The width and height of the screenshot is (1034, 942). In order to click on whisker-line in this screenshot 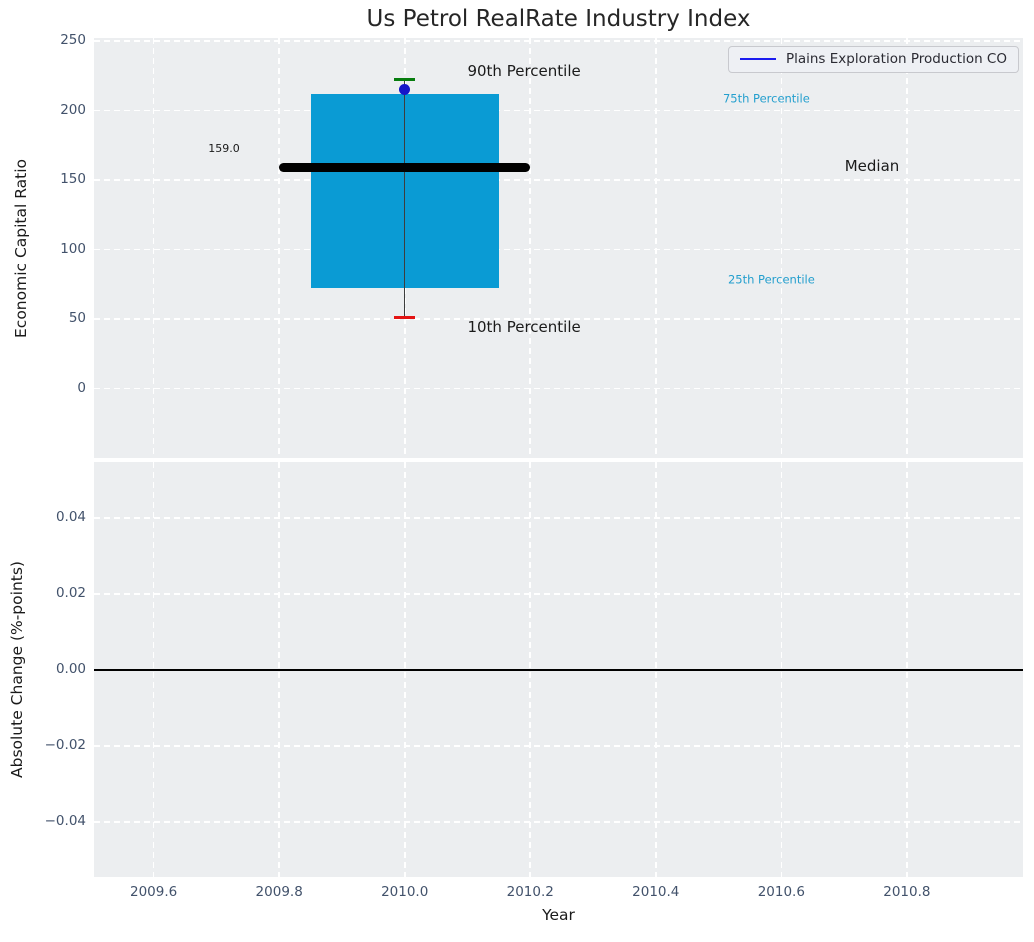, I will do `click(405, 198)`.